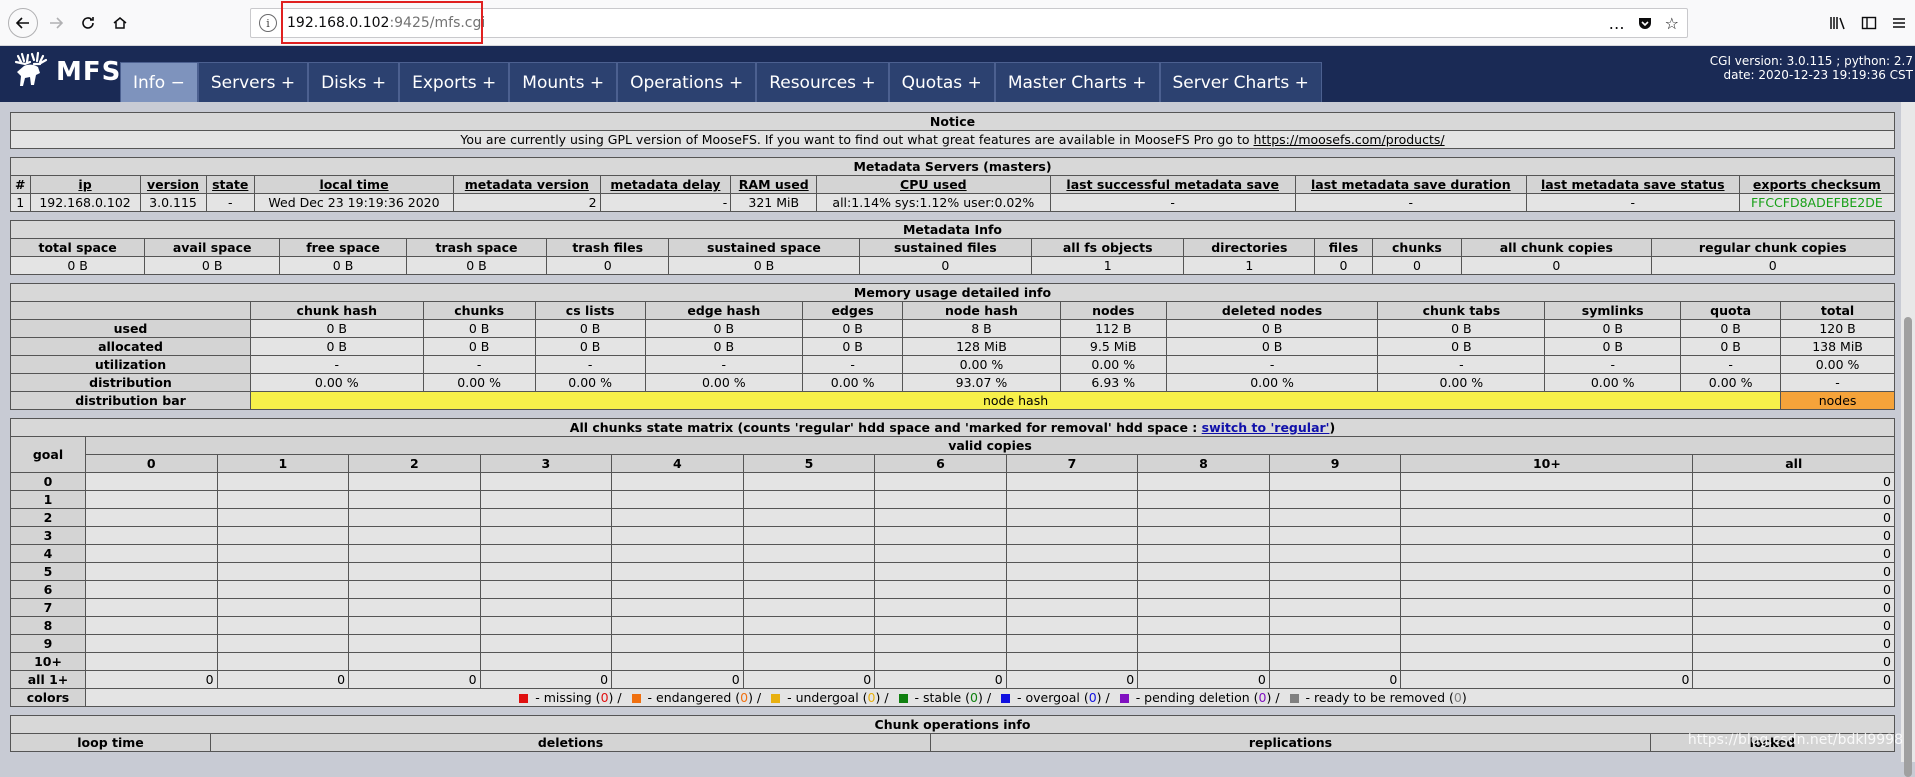 This screenshot has height=777, width=1915. Describe the element at coordinates (354, 82) in the screenshot. I see `menu-disks: Disks +` at that location.